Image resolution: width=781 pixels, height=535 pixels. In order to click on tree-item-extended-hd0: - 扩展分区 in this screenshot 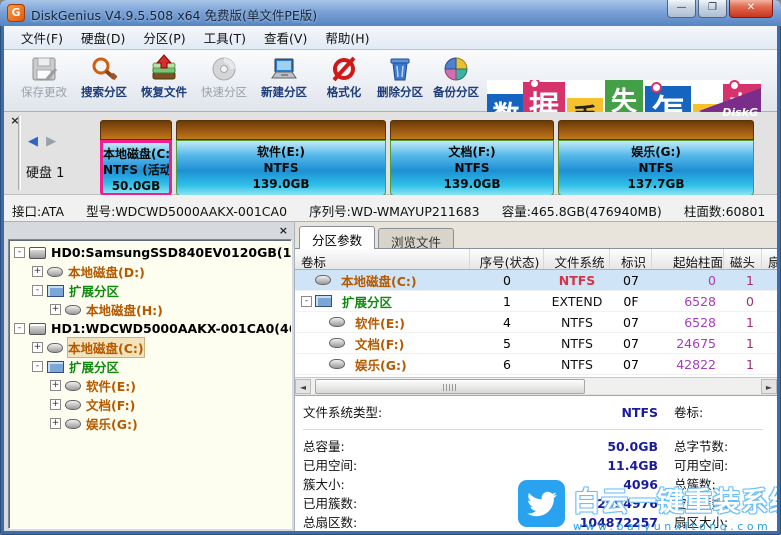, I will do `click(150, 290)`.